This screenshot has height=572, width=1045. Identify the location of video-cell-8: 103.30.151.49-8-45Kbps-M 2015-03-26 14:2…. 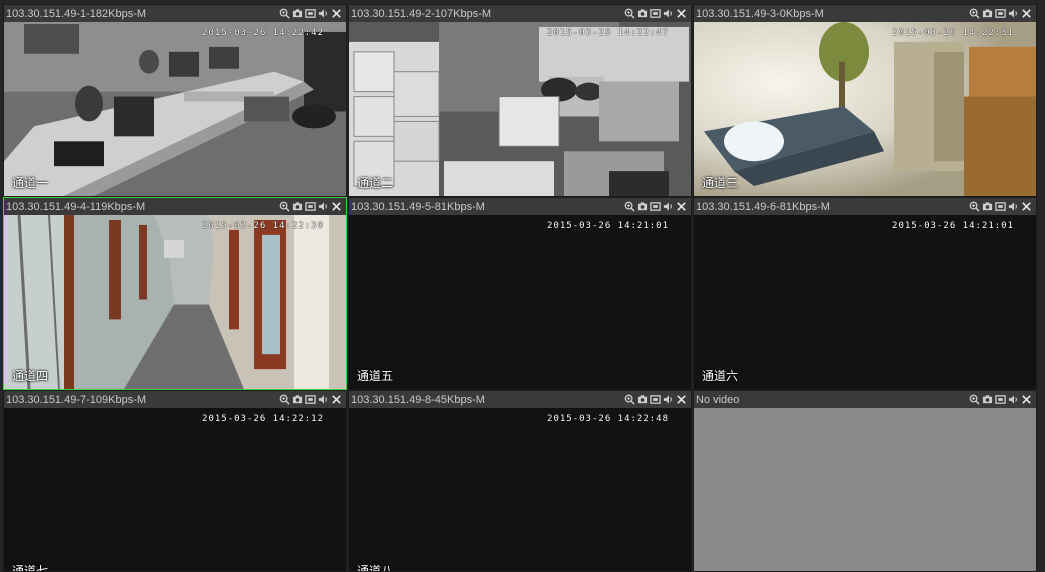
(520, 481).